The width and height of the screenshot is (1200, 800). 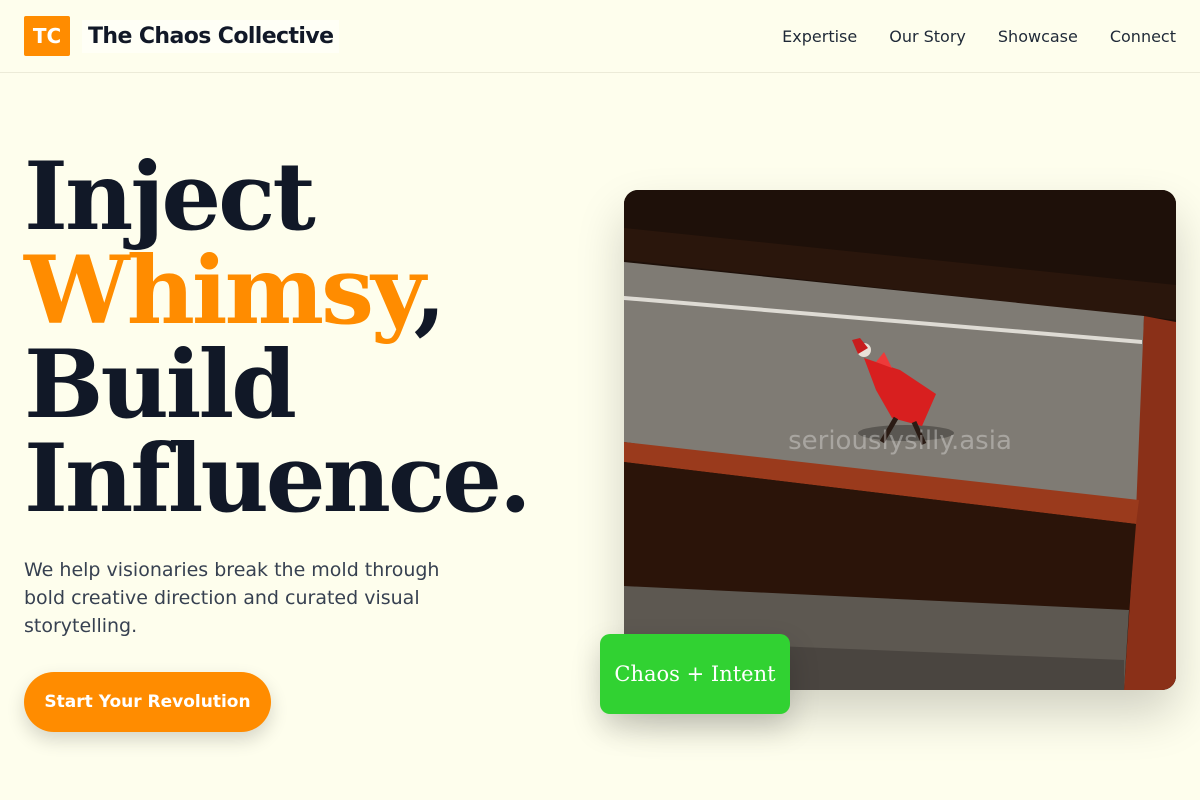 I want to click on brand: TC The Chaos Collective, so click(x=182, y=36).